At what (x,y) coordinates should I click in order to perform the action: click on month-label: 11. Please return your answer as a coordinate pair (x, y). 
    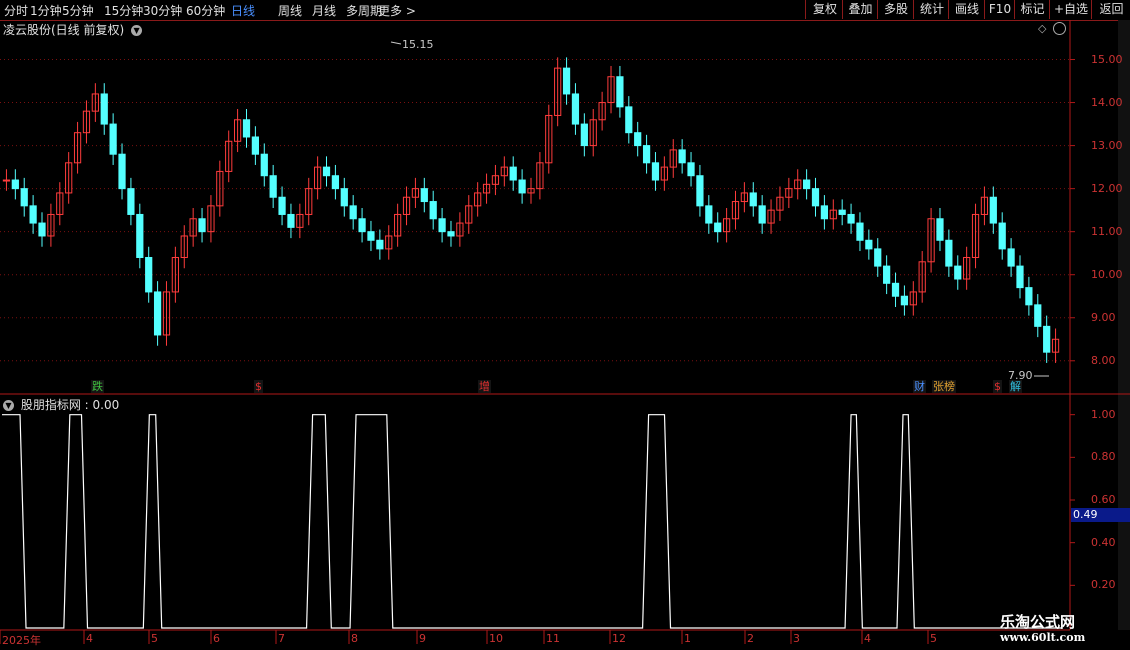
    Looking at the image, I should click on (553, 638).